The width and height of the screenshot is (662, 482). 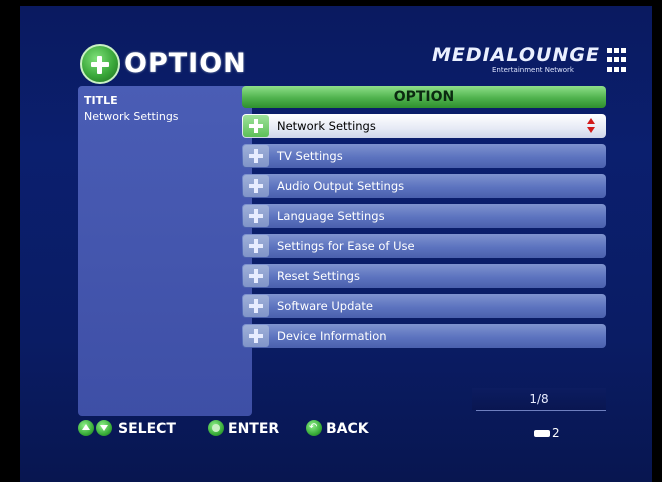 I want to click on brand-logo: MEDIALOUNGE Entertainment Network, so click(x=532, y=64).